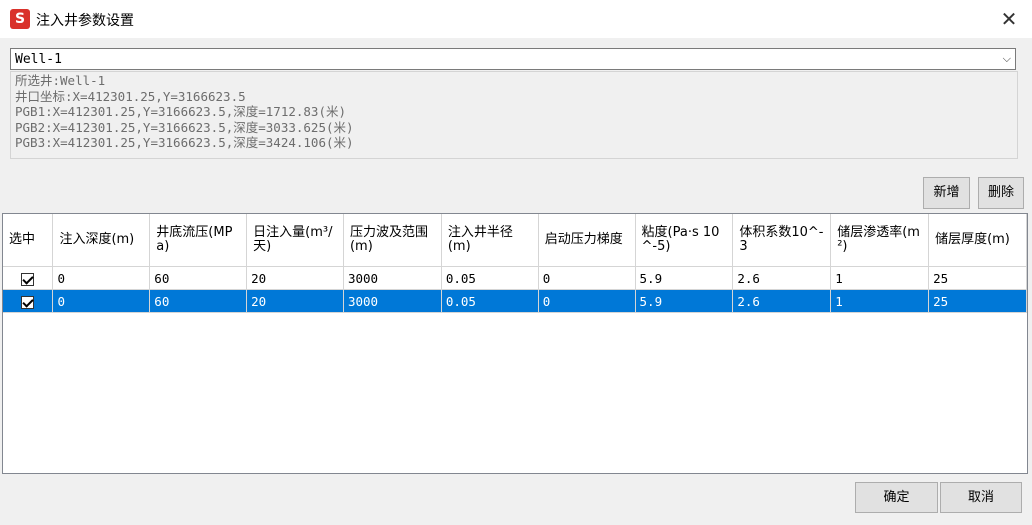 This screenshot has width=1032, height=525. I want to click on app-logo-icon: S, so click(20, 19).